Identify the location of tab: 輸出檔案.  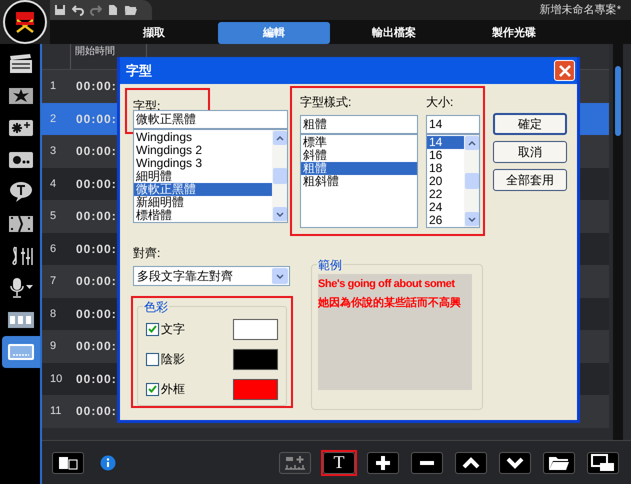
(394, 33).